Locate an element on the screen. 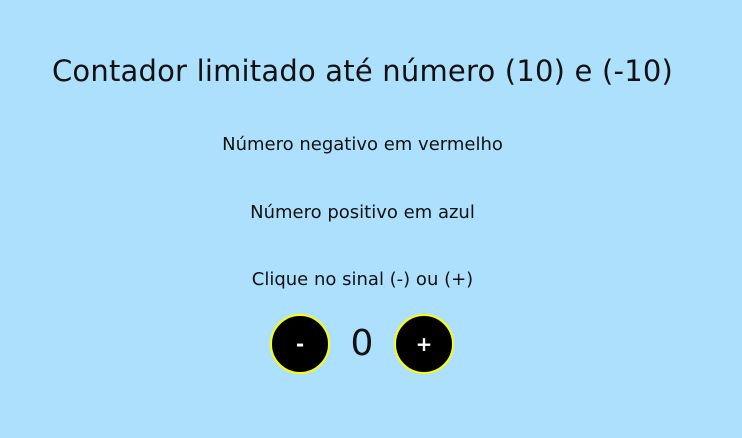 This screenshot has width=742, height=438. negative-note: Número negativo em vermelho is located at coordinates (362, 144).